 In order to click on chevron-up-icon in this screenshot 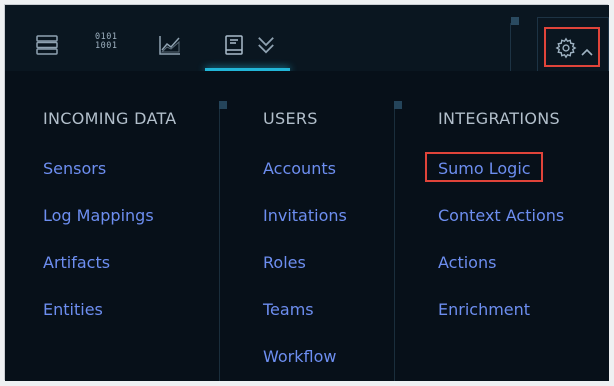, I will do `click(587, 49)`.